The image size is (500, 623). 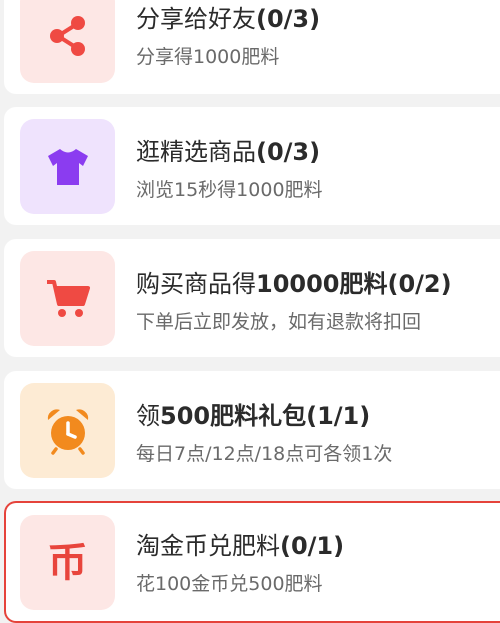 I want to click on task-description: 浏览15秒得1000肥料, so click(x=229, y=190).